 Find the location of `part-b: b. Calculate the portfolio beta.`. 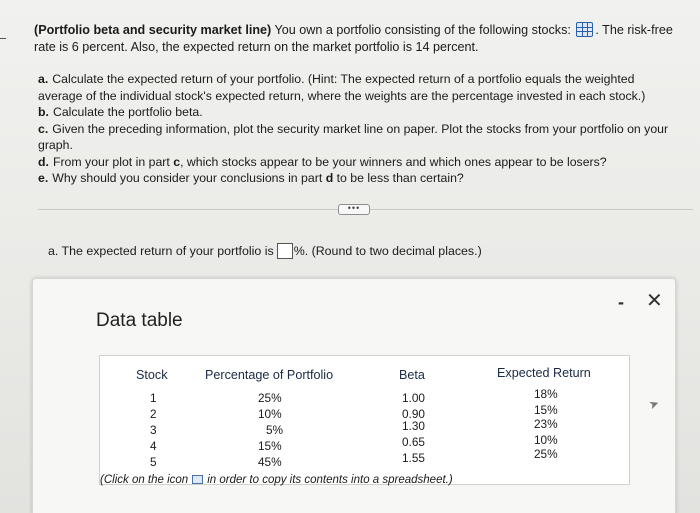

part-b: b. Calculate the portfolio beta. is located at coordinates (120, 112).